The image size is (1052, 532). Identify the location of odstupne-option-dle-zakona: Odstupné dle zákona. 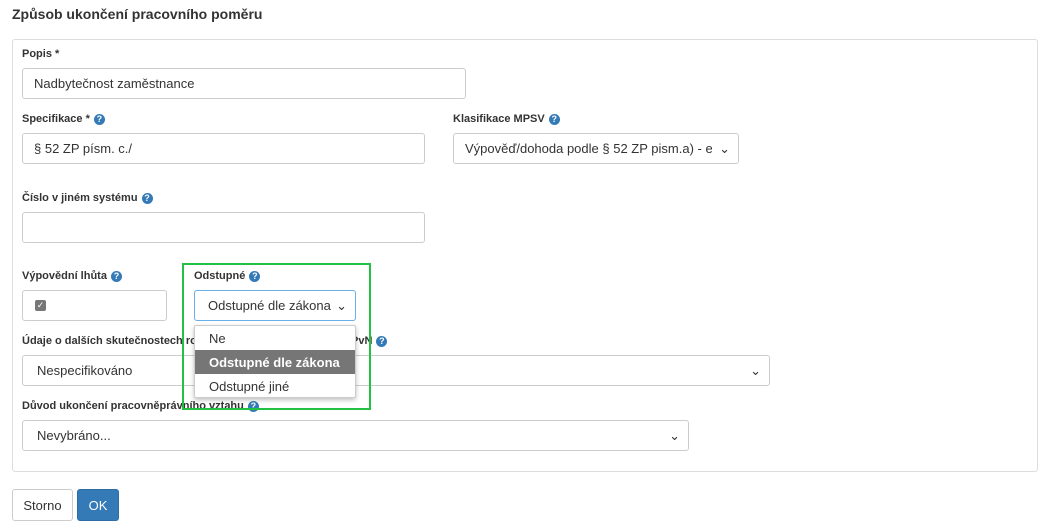
(275, 362).